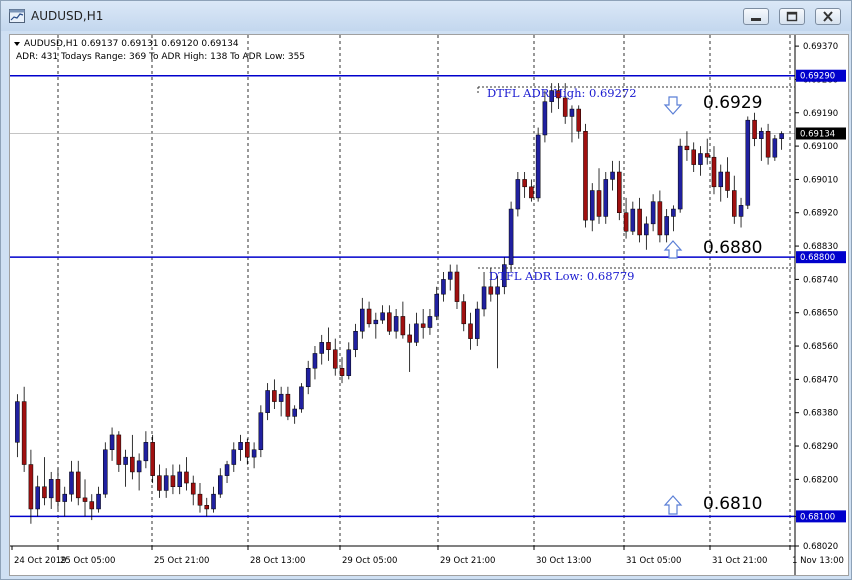 The width and height of the screenshot is (852, 580). Describe the element at coordinates (17, 44) in the screenshot. I see `symbol-dropdown` at that location.